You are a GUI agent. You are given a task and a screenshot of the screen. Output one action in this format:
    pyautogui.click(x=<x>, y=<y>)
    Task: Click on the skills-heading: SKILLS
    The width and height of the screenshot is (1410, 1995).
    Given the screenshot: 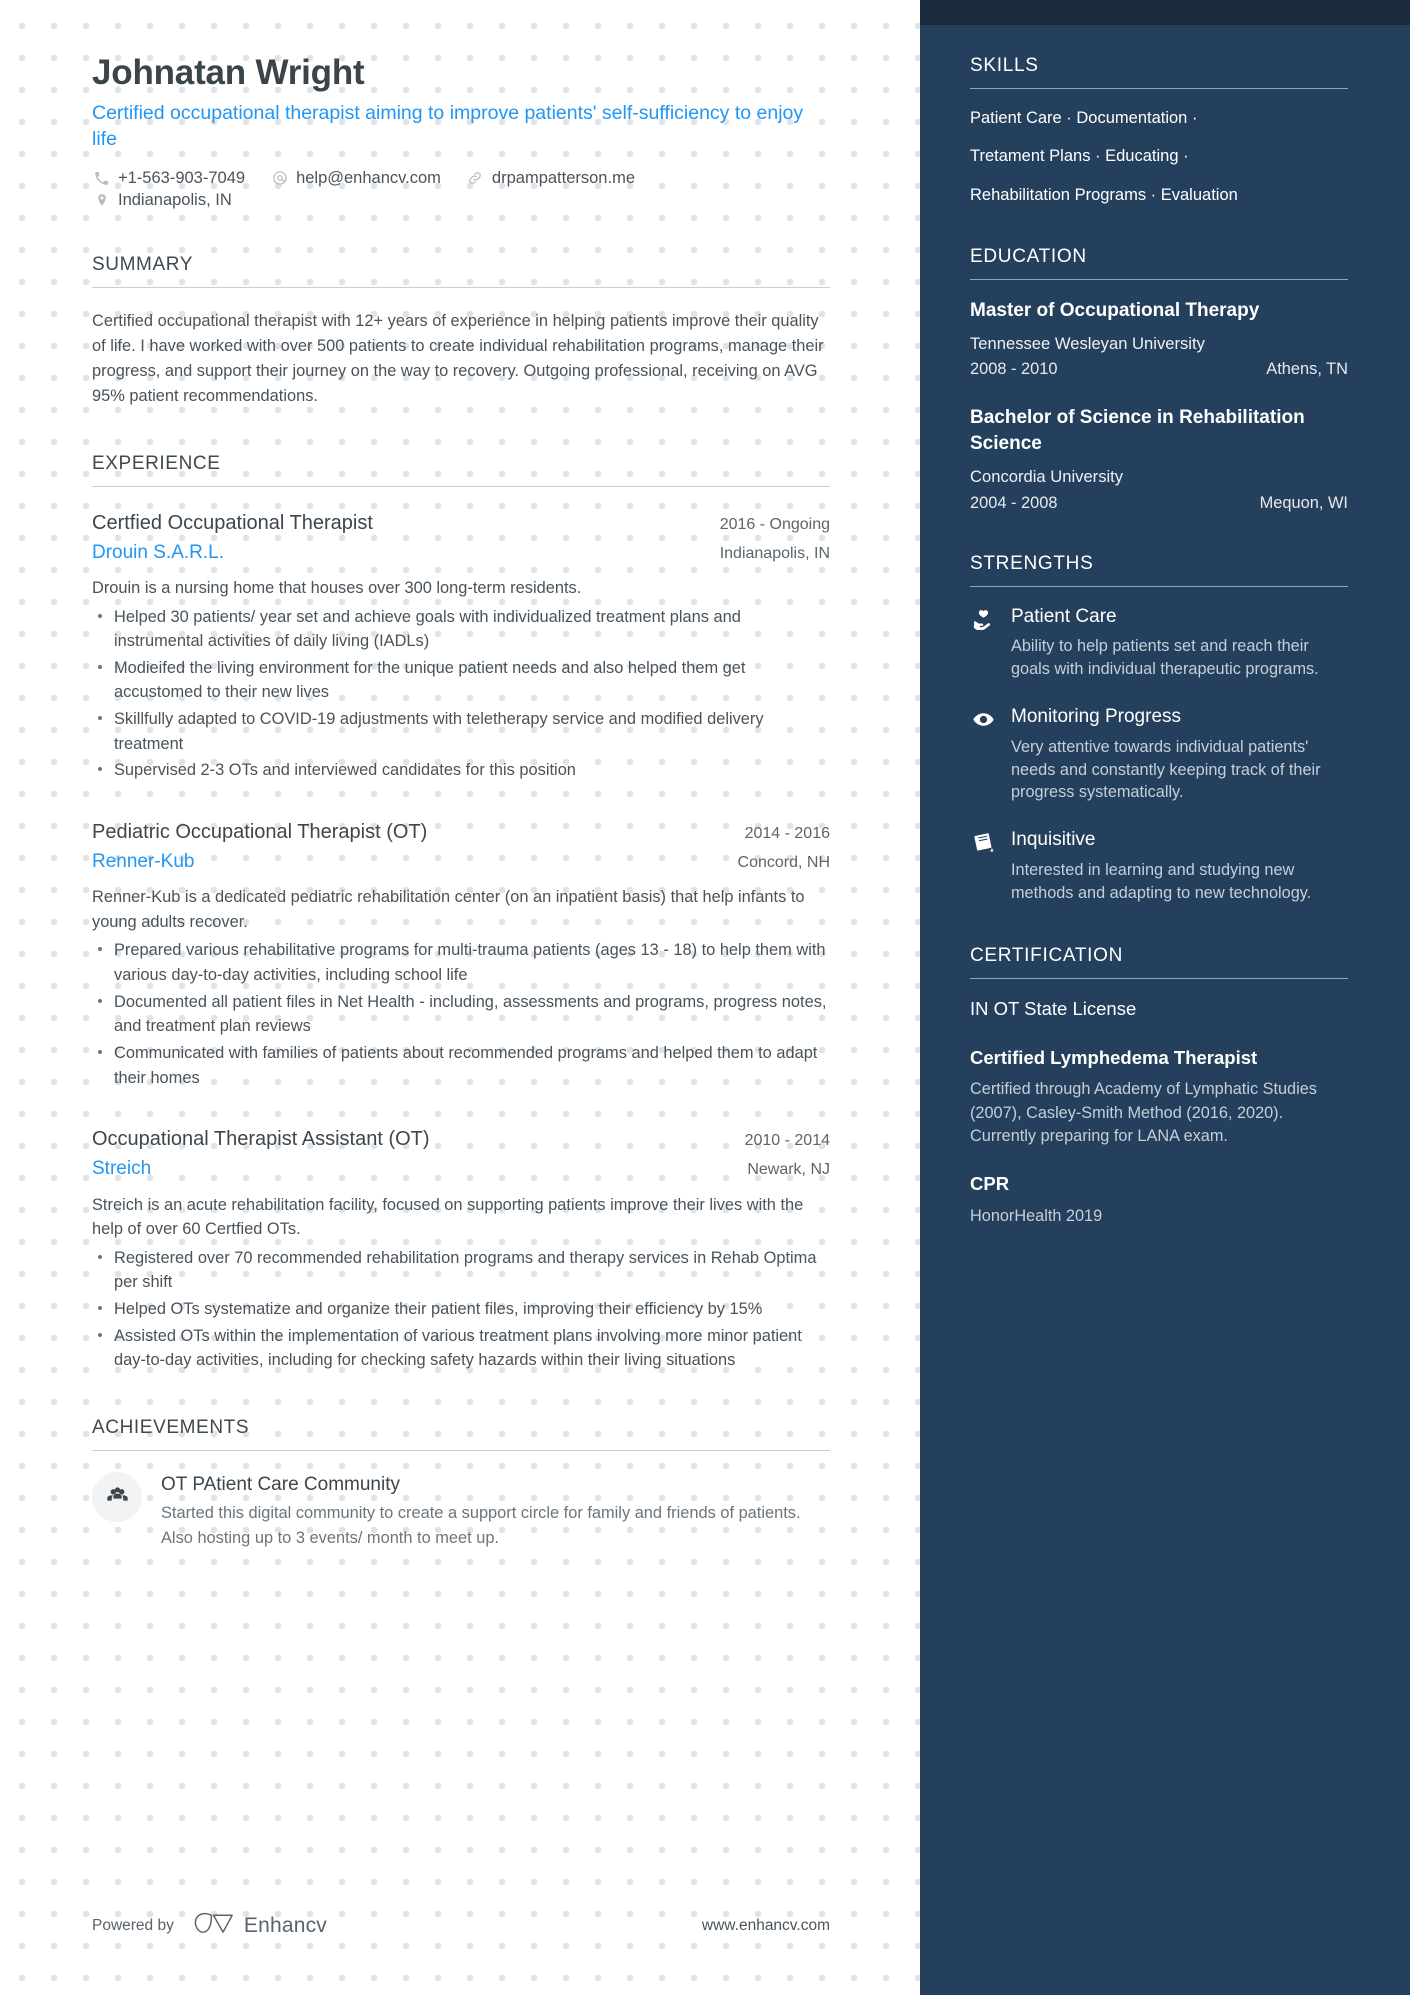 What is the action you would take?
    pyautogui.click(x=1004, y=65)
    